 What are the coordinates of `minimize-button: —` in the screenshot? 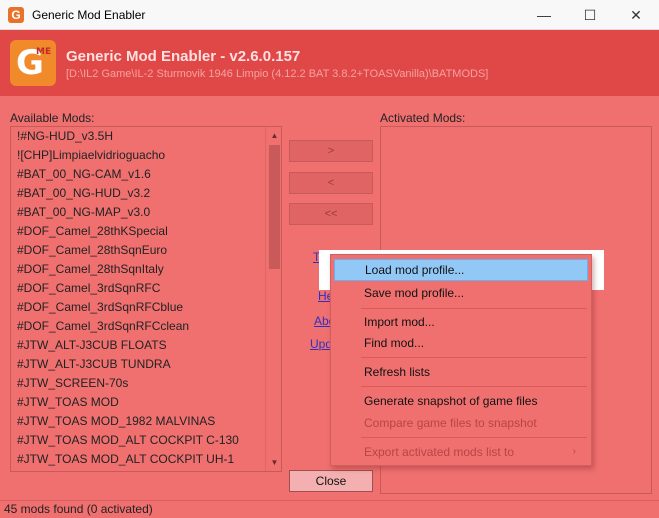 It's located at (544, 15).